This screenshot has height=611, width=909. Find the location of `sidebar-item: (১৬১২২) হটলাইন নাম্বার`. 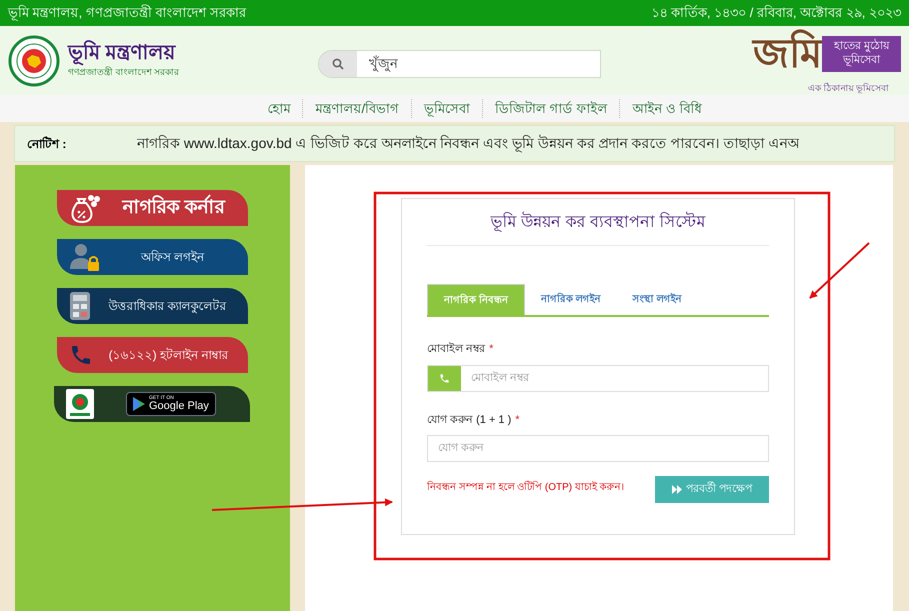

sidebar-item: (১৬১২২) হটলাইন নাম্বার is located at coordinates (152, 355).